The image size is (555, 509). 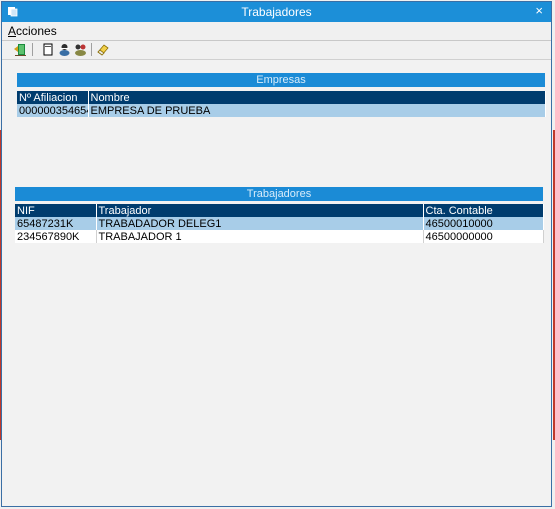 I want to click on eraser-icon, so click(x=102, y=49).